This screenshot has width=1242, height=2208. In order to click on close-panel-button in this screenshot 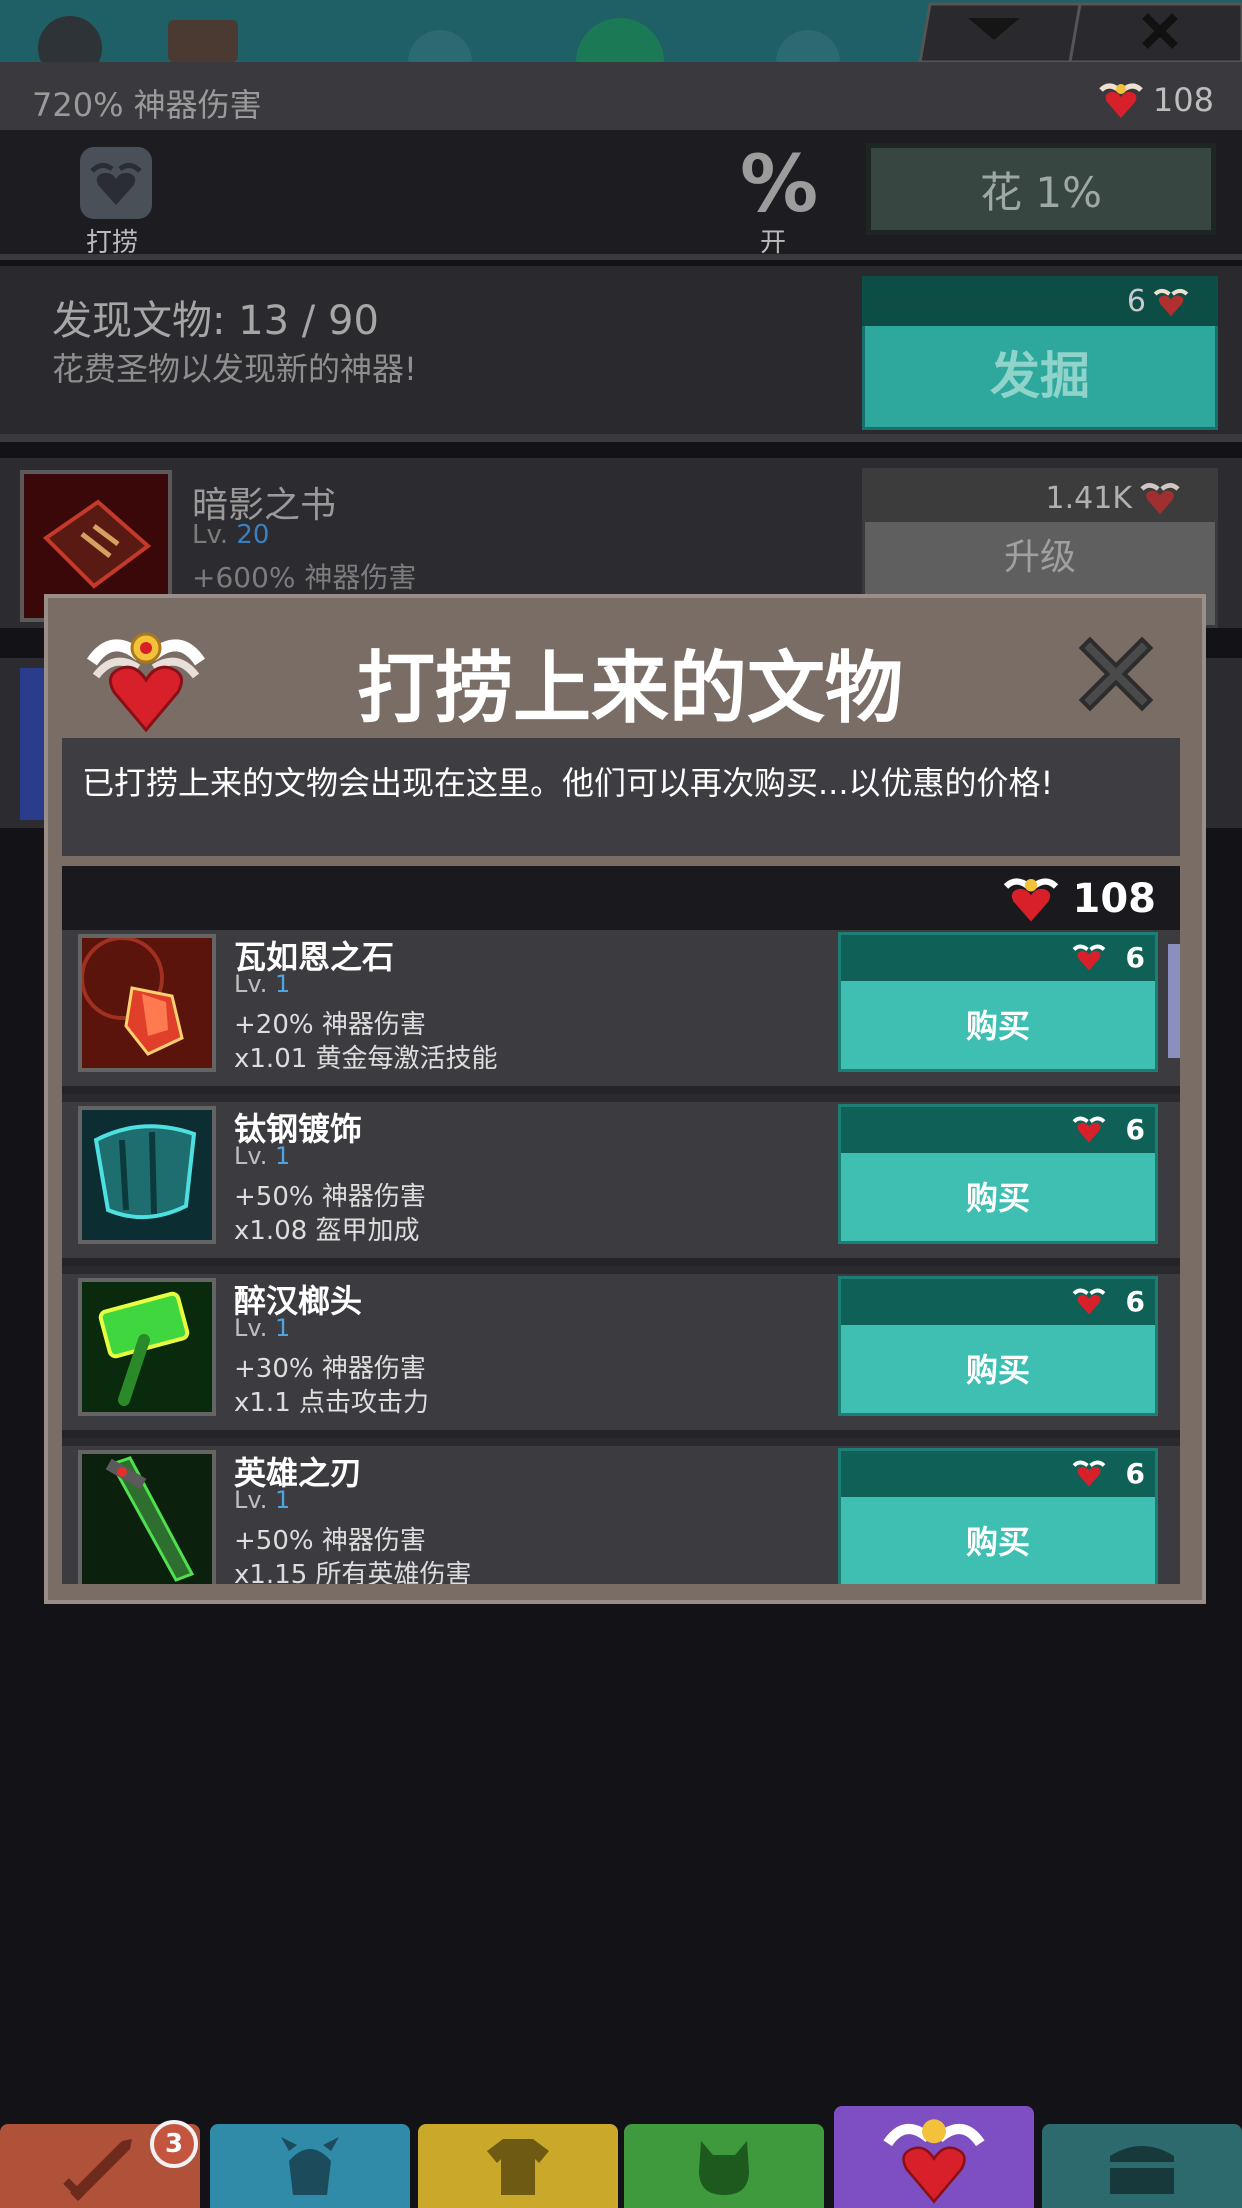, I will do `click(1161, 31)`.